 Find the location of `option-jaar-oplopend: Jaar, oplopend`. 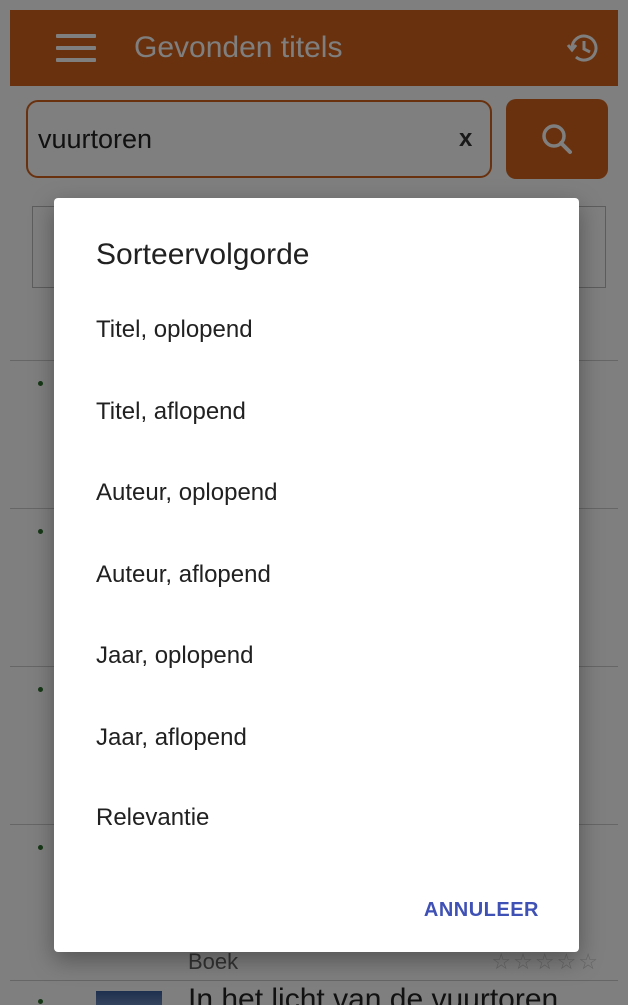

option-jaar-oplopend: Jaar, oplopend is located at coordinates (316, 656).